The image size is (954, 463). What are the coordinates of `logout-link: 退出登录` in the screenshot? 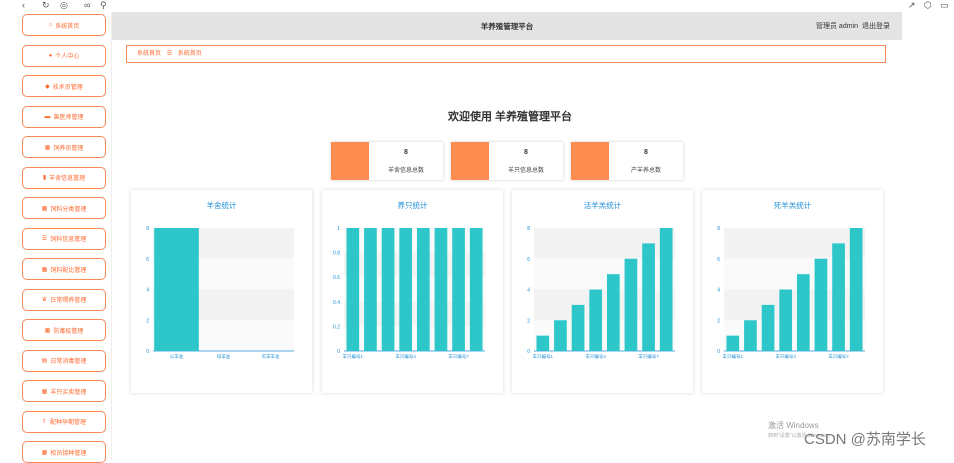 It's located at (876, 26).